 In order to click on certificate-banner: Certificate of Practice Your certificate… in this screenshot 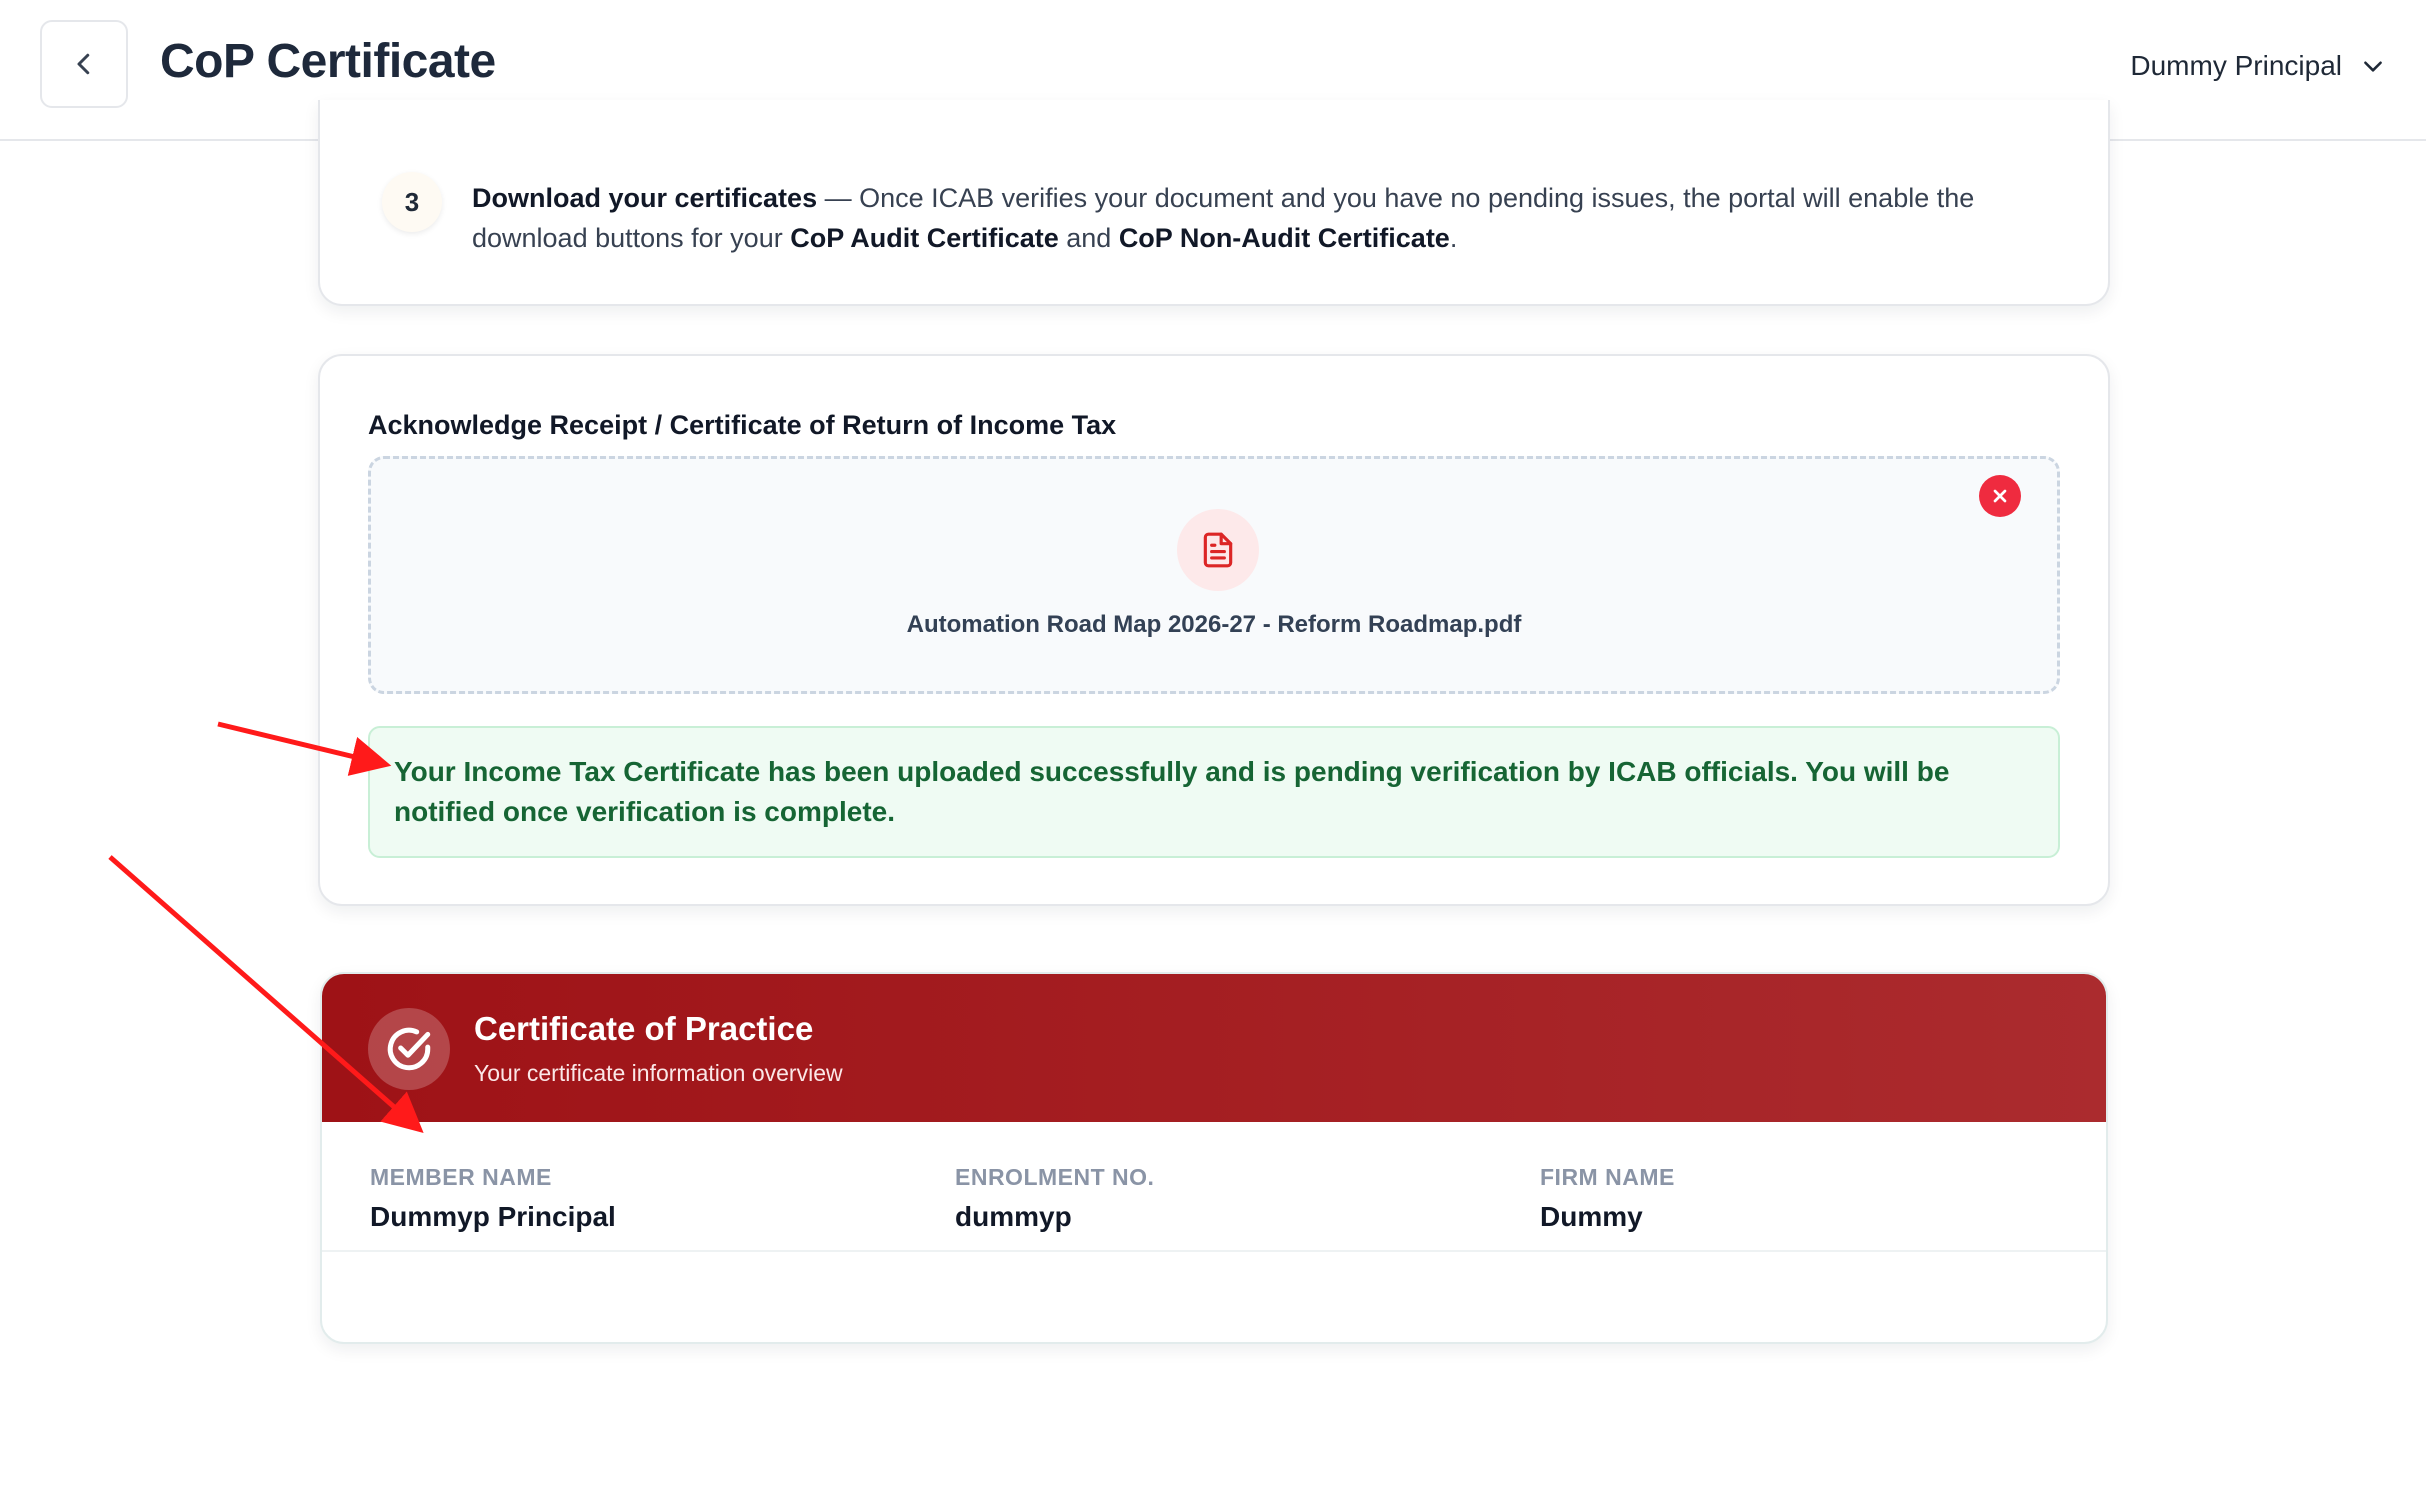, I will do `click(1214, 1048)`.